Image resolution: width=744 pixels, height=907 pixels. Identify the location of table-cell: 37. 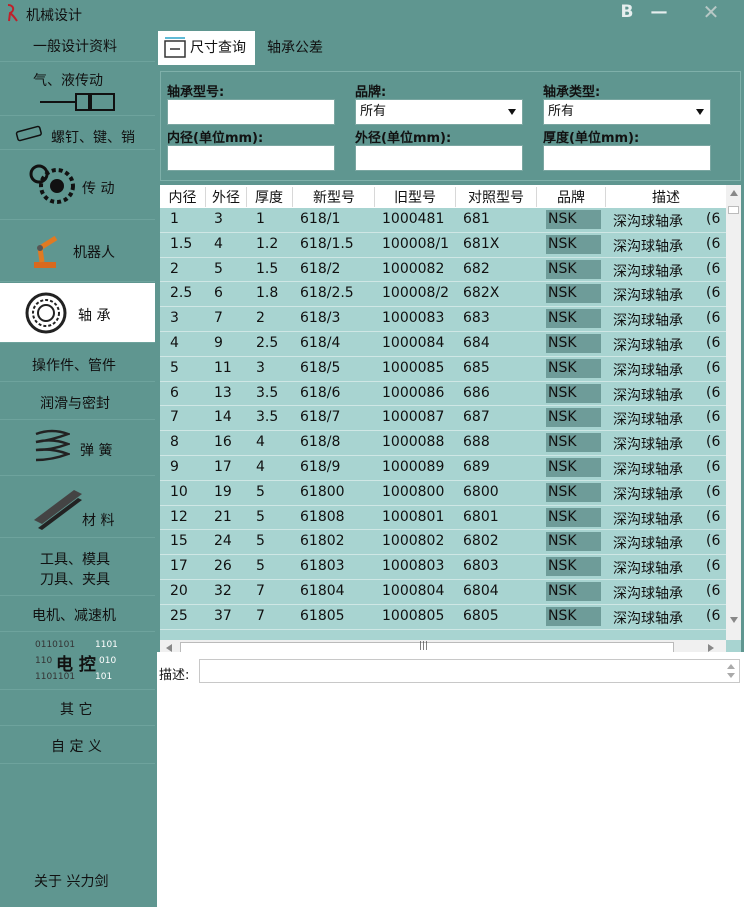
(223, 615).